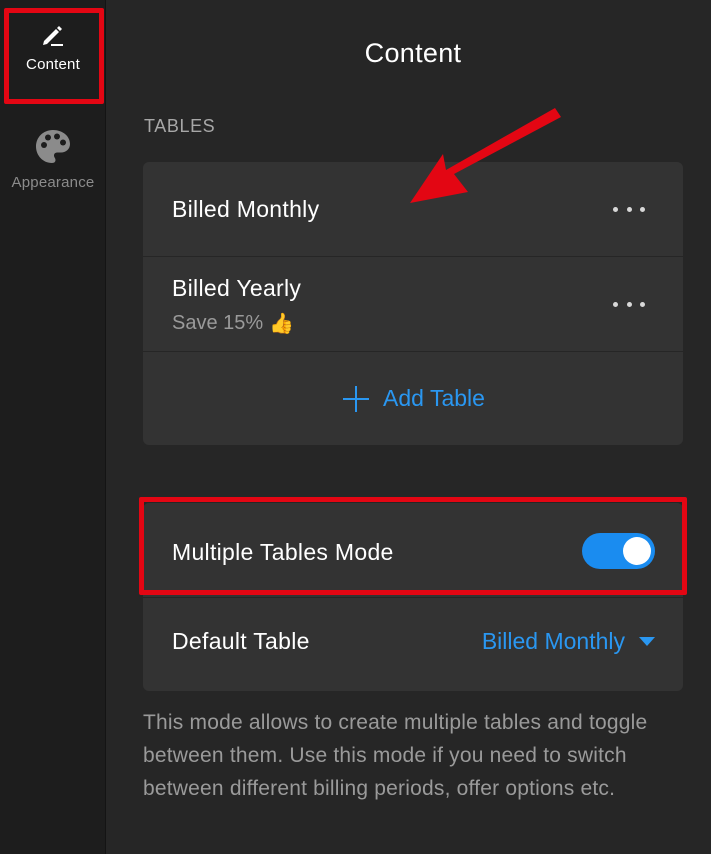 The image size is (711, 854). What do you see at coordinates (53, 427) in the screenshot?
I see `sidebar: Content Appearance` at bounding box center [53, 427].